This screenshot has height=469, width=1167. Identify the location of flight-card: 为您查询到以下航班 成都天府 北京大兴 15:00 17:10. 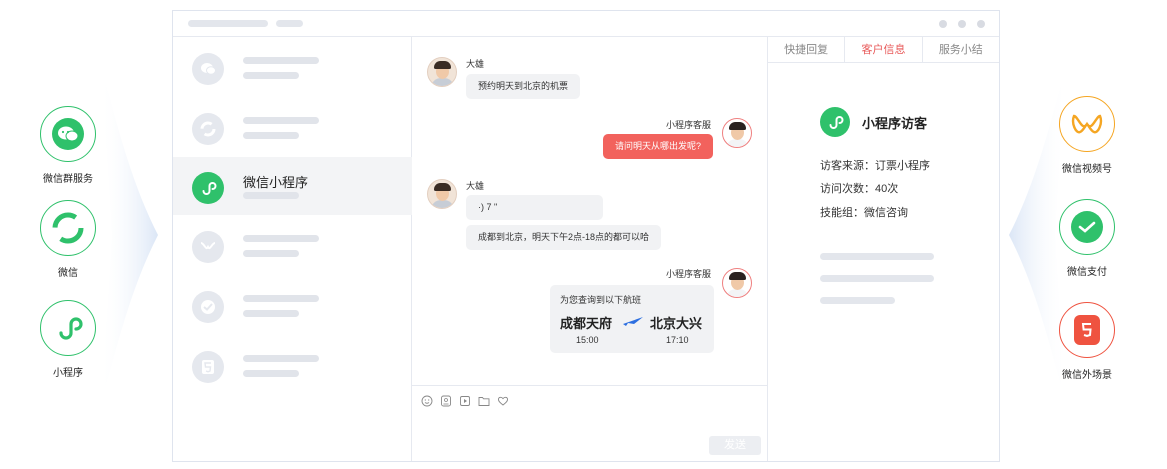
(632, 319).